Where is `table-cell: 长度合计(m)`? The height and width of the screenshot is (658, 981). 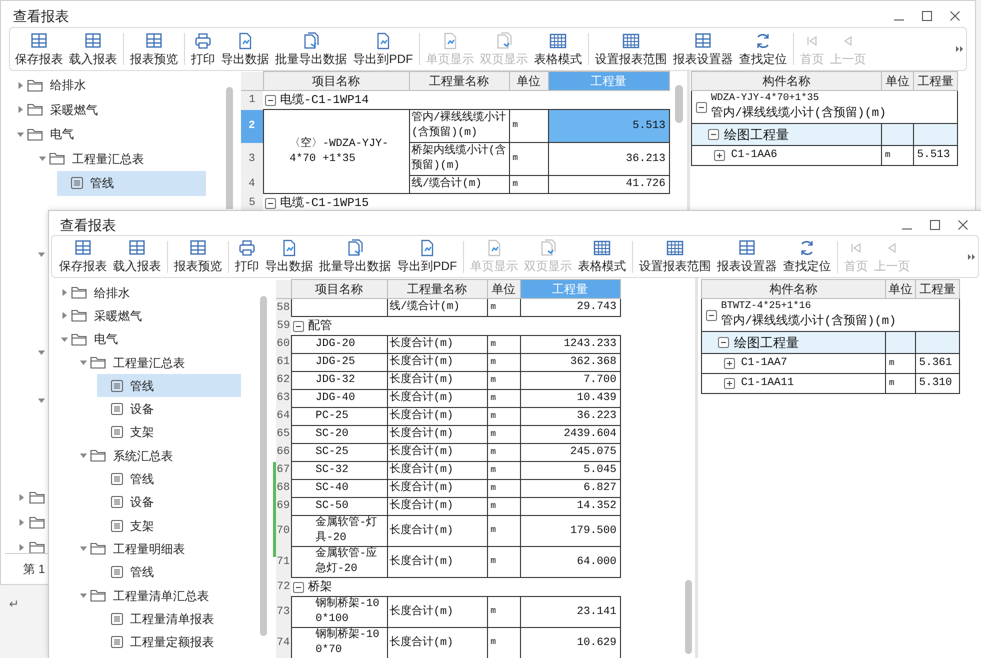 table-cell: 长度合计(m) is located at coordinates (437, 381).